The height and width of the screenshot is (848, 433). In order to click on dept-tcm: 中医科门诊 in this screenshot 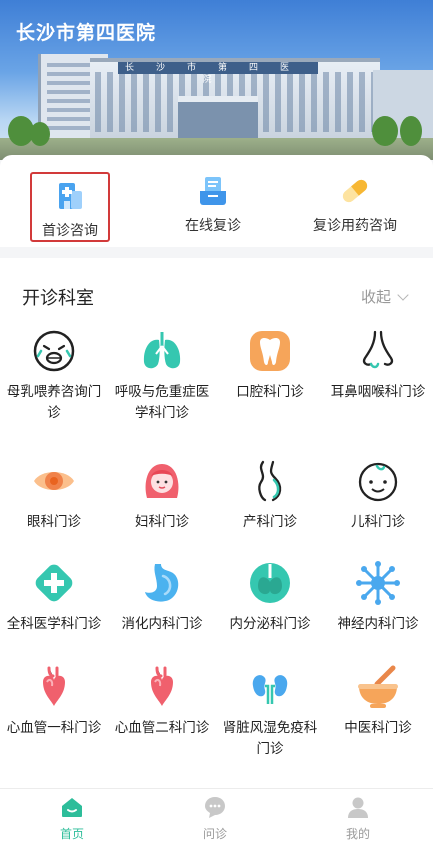, I will do `click(378, 701)`.